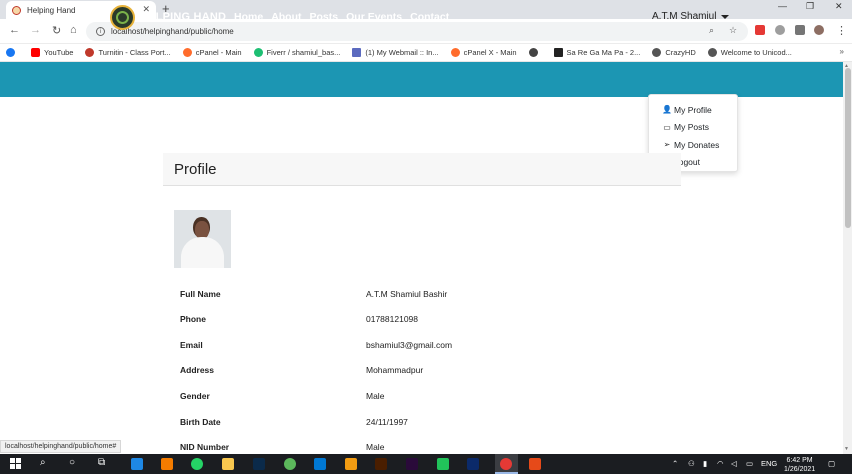 The height and width of the screenshot is (474, 852). Describe the element at coordinates (381, 464) in the screenshot. I see `illustrator-icon` at that location.